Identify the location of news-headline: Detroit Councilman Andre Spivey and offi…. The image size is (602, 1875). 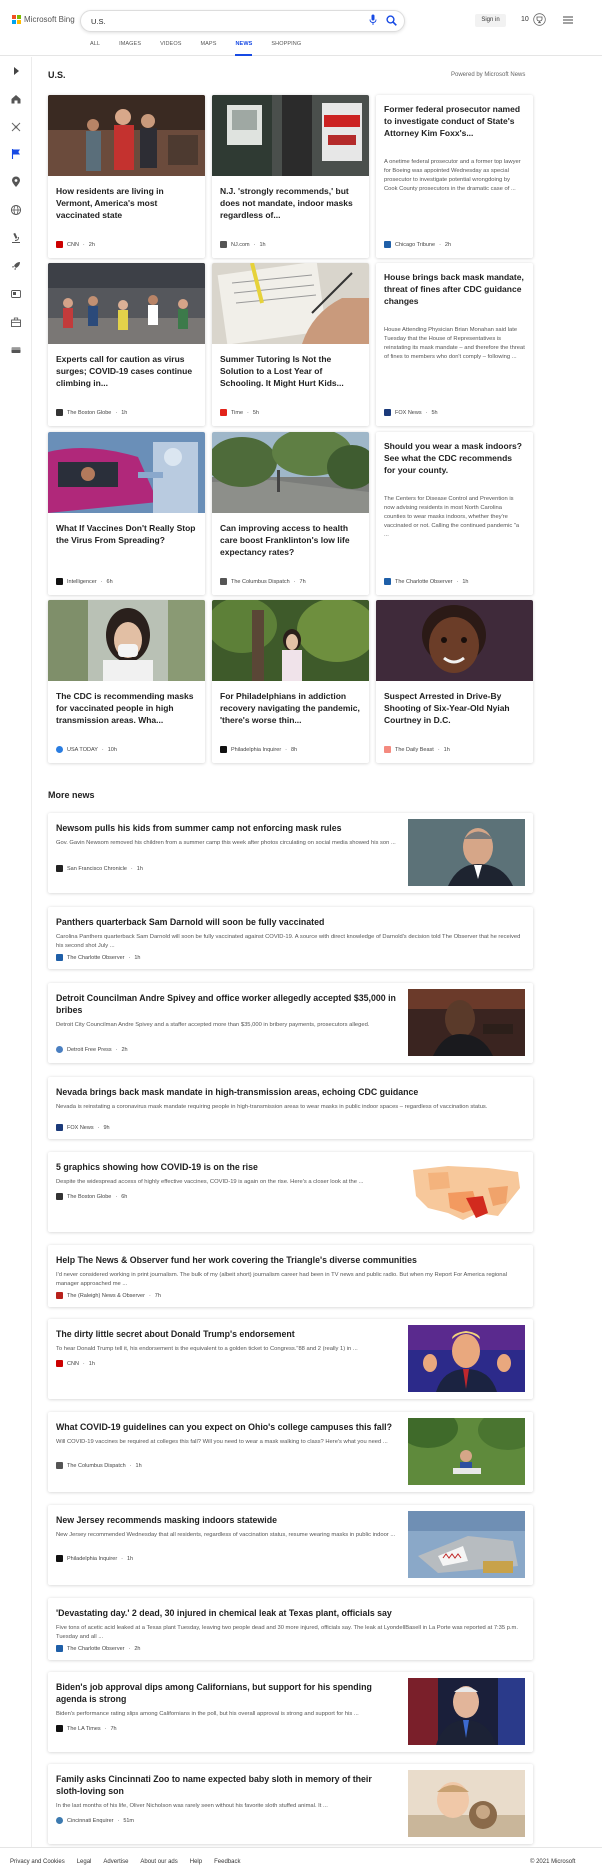
(226, 1004).